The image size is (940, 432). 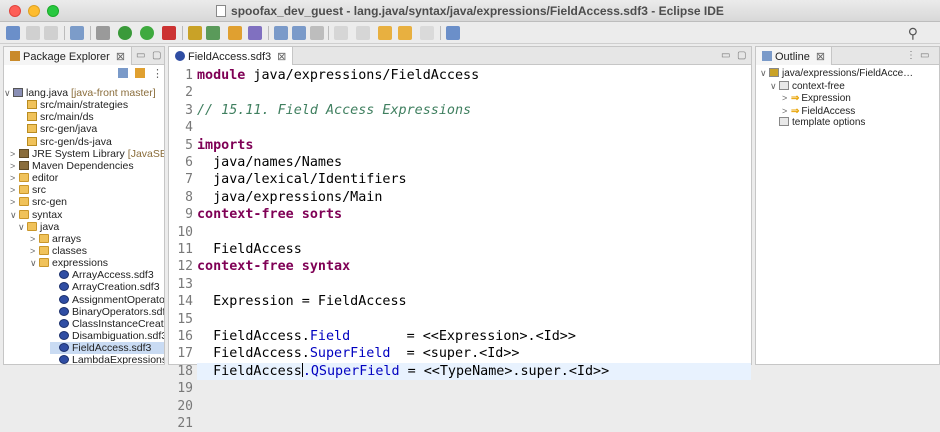 What do you see at coordinates (235, 33) in the screenshot?
I see `open-type-icon` at bounding box center [235, 33].